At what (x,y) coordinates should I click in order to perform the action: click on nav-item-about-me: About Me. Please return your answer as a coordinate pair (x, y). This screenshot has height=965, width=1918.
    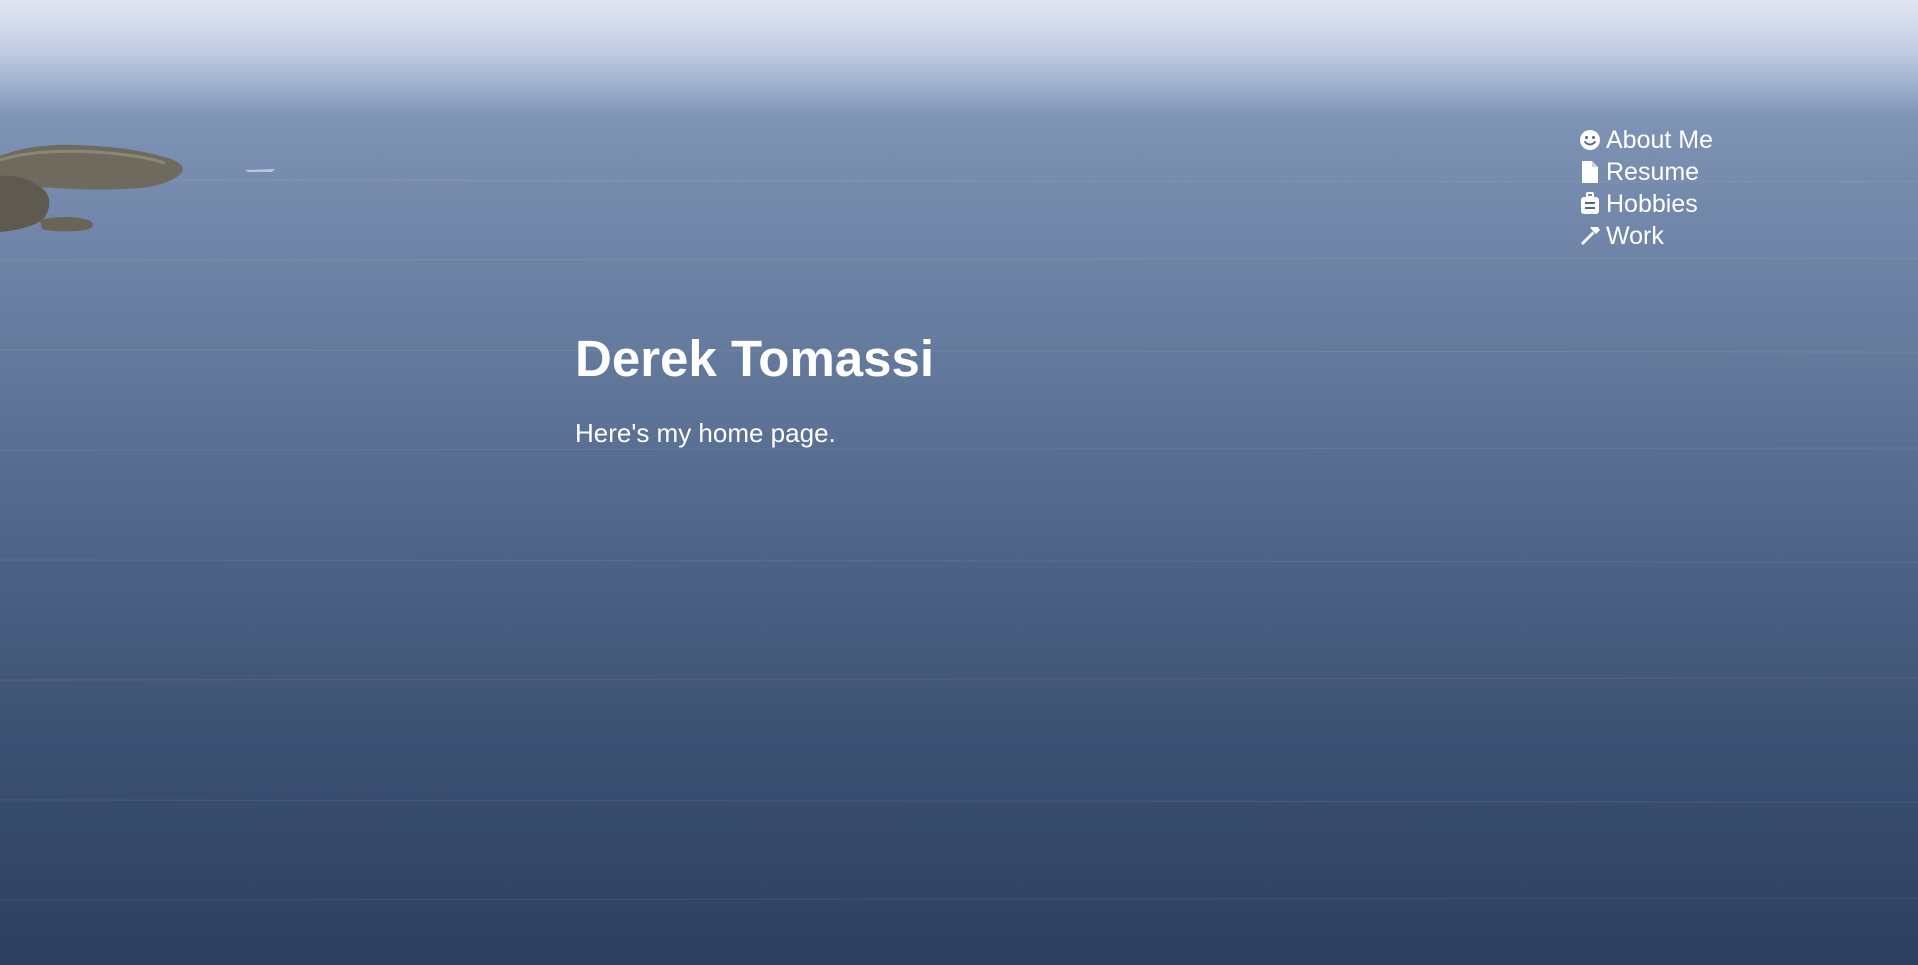
    Looking at the image, I should click on (1645, 140).